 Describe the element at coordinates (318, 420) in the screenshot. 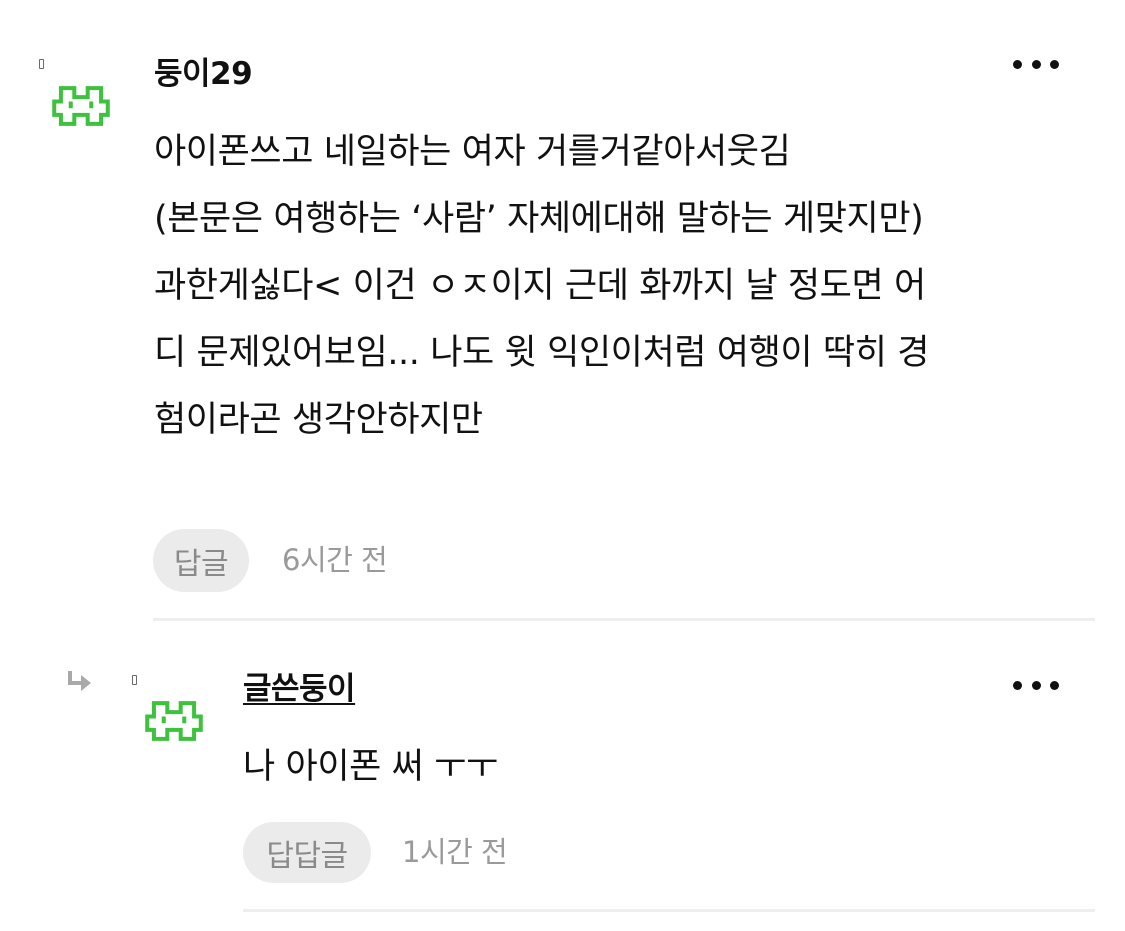

I see `comment-line: 험이라곤 생각안하지만` at that location.